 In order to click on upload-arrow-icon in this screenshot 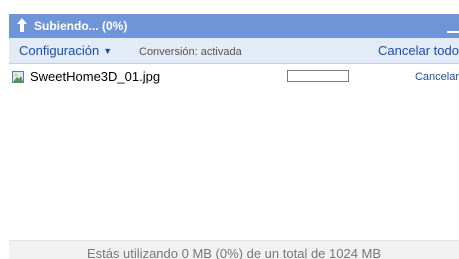, I will do `click(22, 25)`.